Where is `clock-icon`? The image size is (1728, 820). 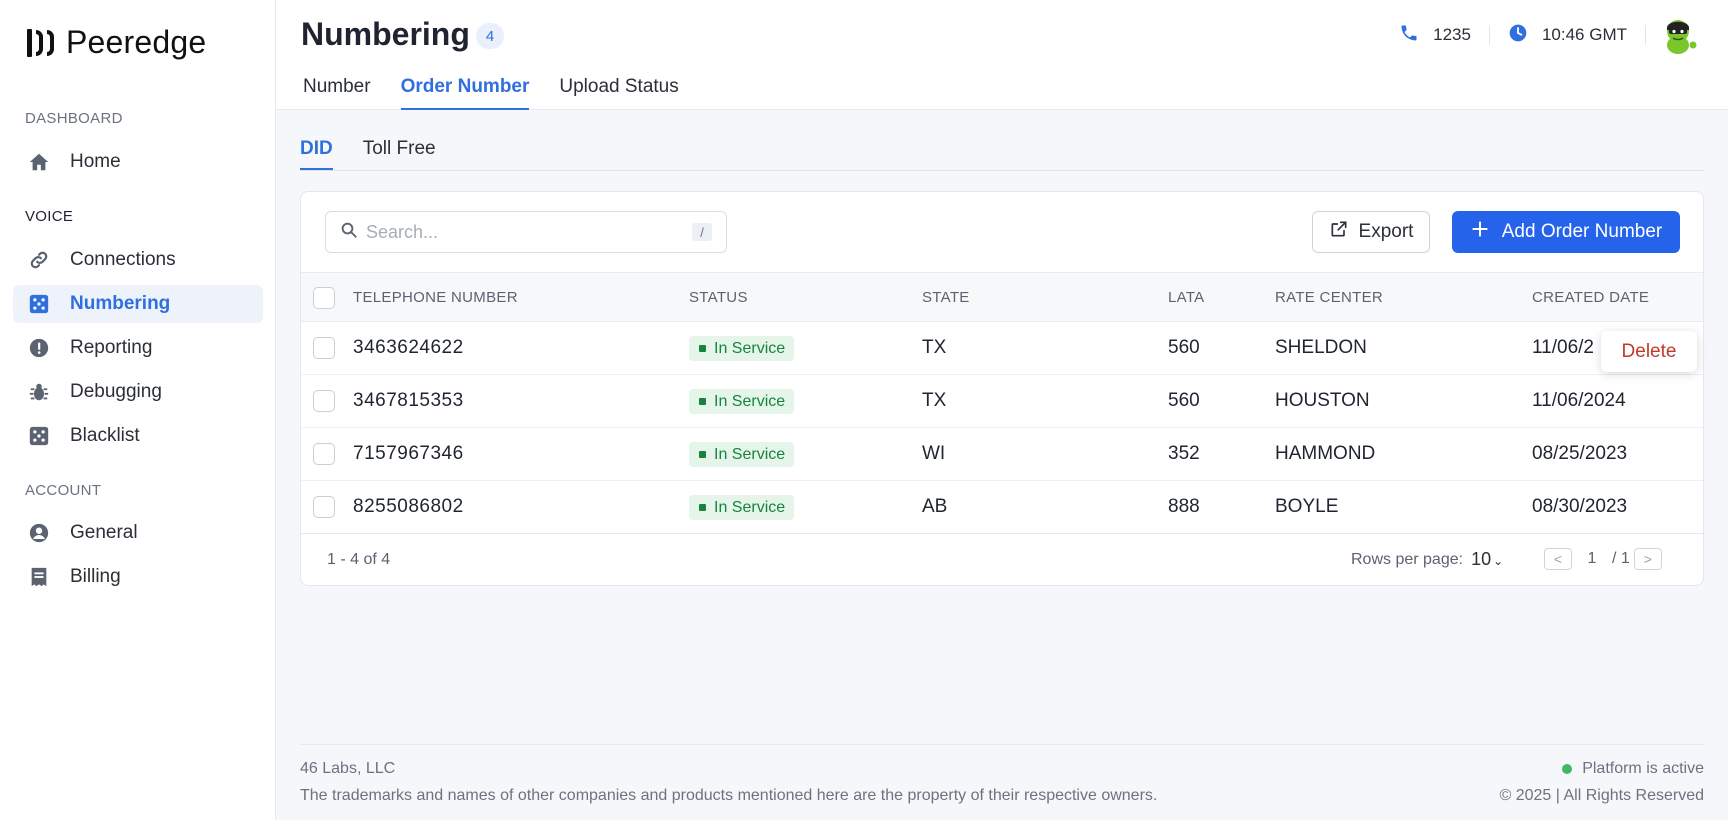 clock-icon is located at coordinates (1518, 35).